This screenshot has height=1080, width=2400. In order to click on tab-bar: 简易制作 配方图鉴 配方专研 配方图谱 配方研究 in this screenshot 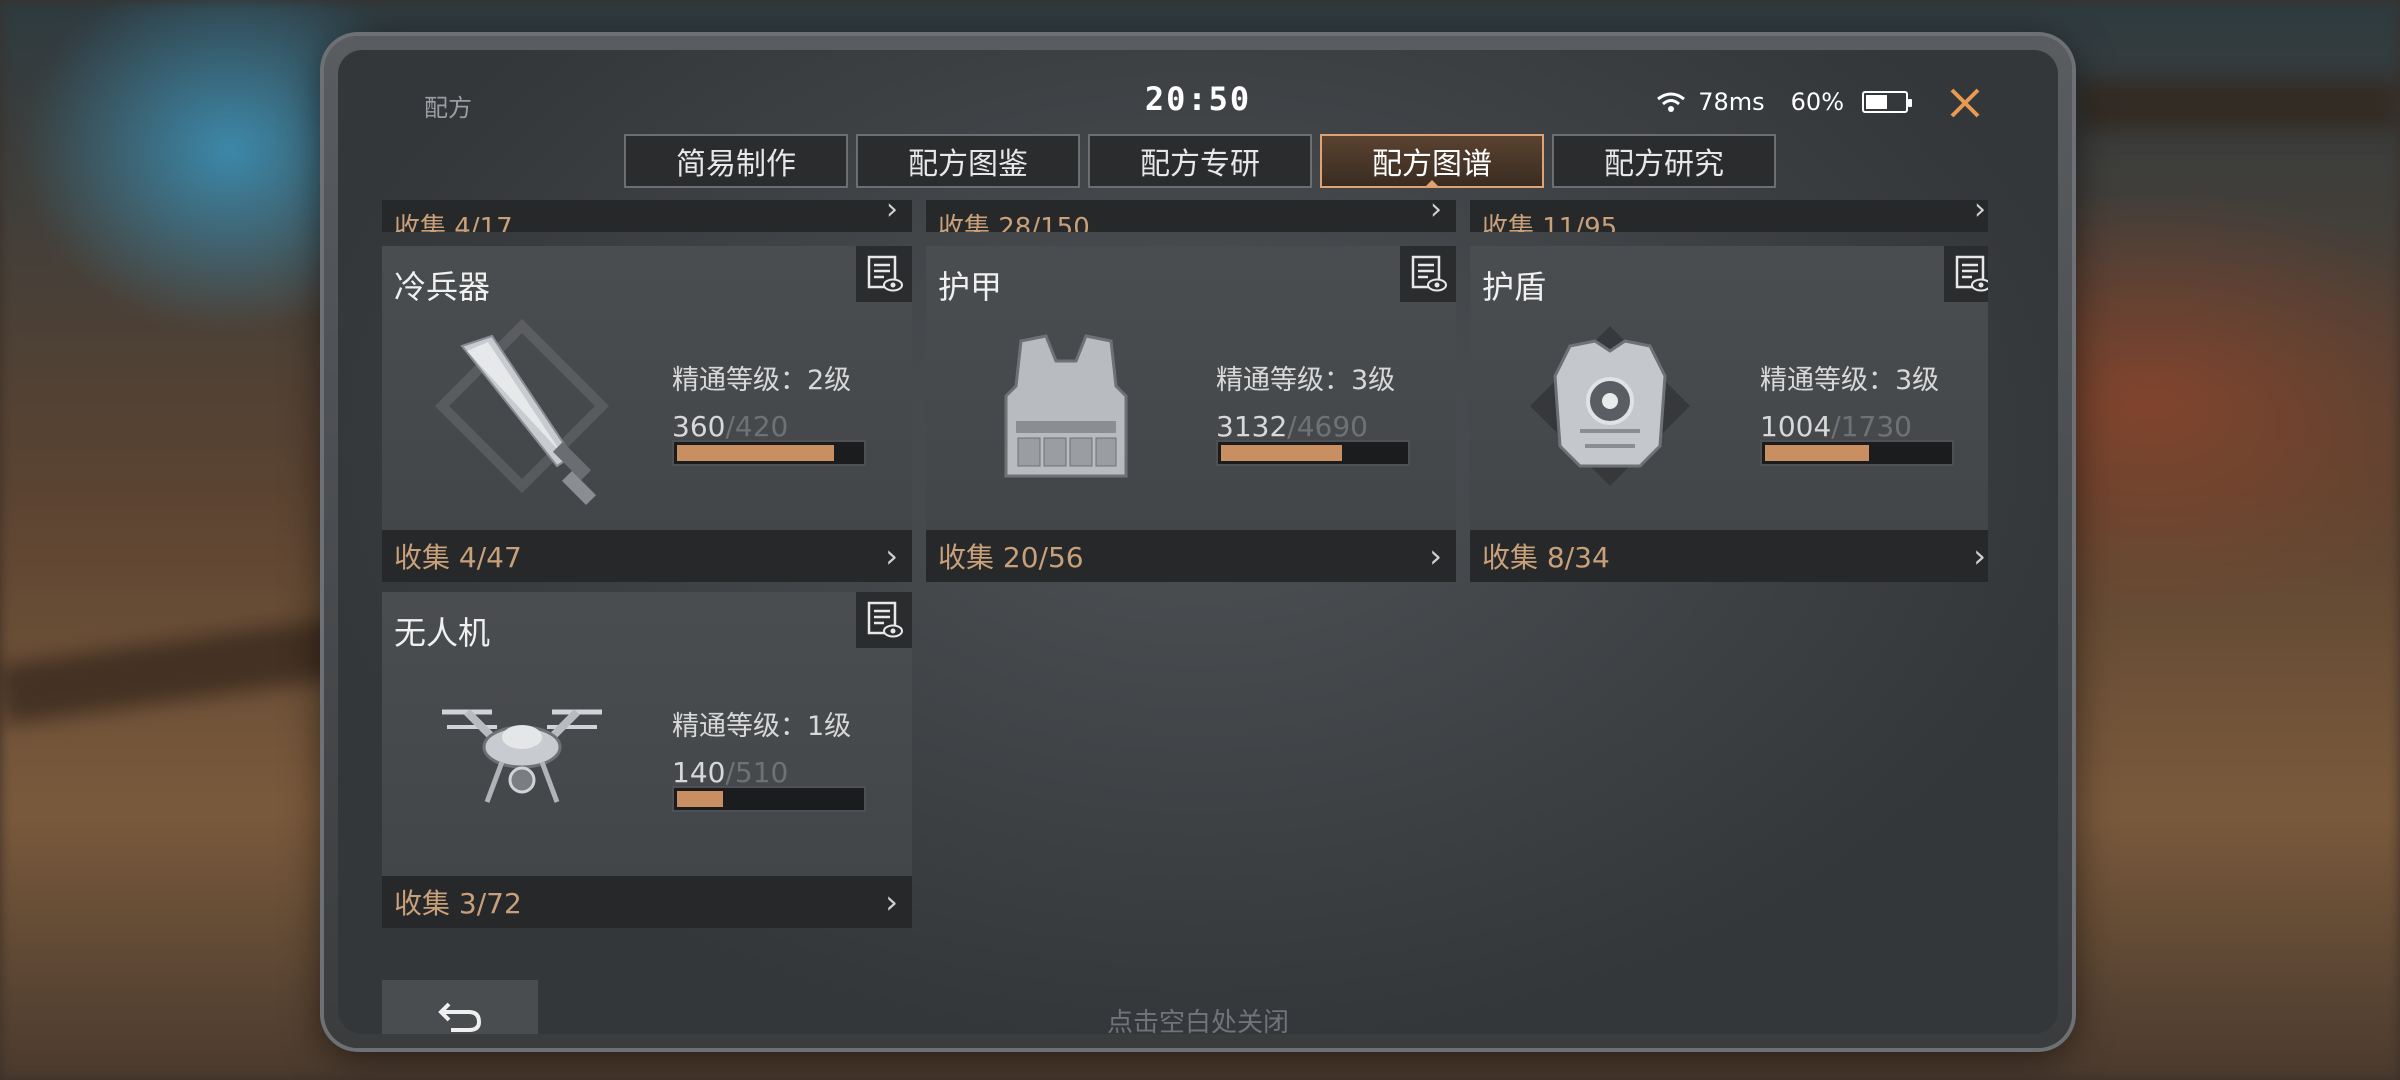, I will do `click(1200, 161)`.